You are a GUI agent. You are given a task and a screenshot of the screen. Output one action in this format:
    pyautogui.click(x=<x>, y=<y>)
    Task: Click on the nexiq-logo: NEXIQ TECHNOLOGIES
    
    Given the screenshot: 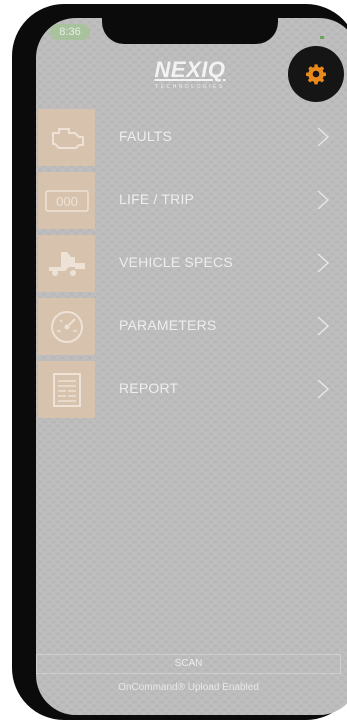 What is the action you would take?
    pyautogui.click(x=190, y=75)
    